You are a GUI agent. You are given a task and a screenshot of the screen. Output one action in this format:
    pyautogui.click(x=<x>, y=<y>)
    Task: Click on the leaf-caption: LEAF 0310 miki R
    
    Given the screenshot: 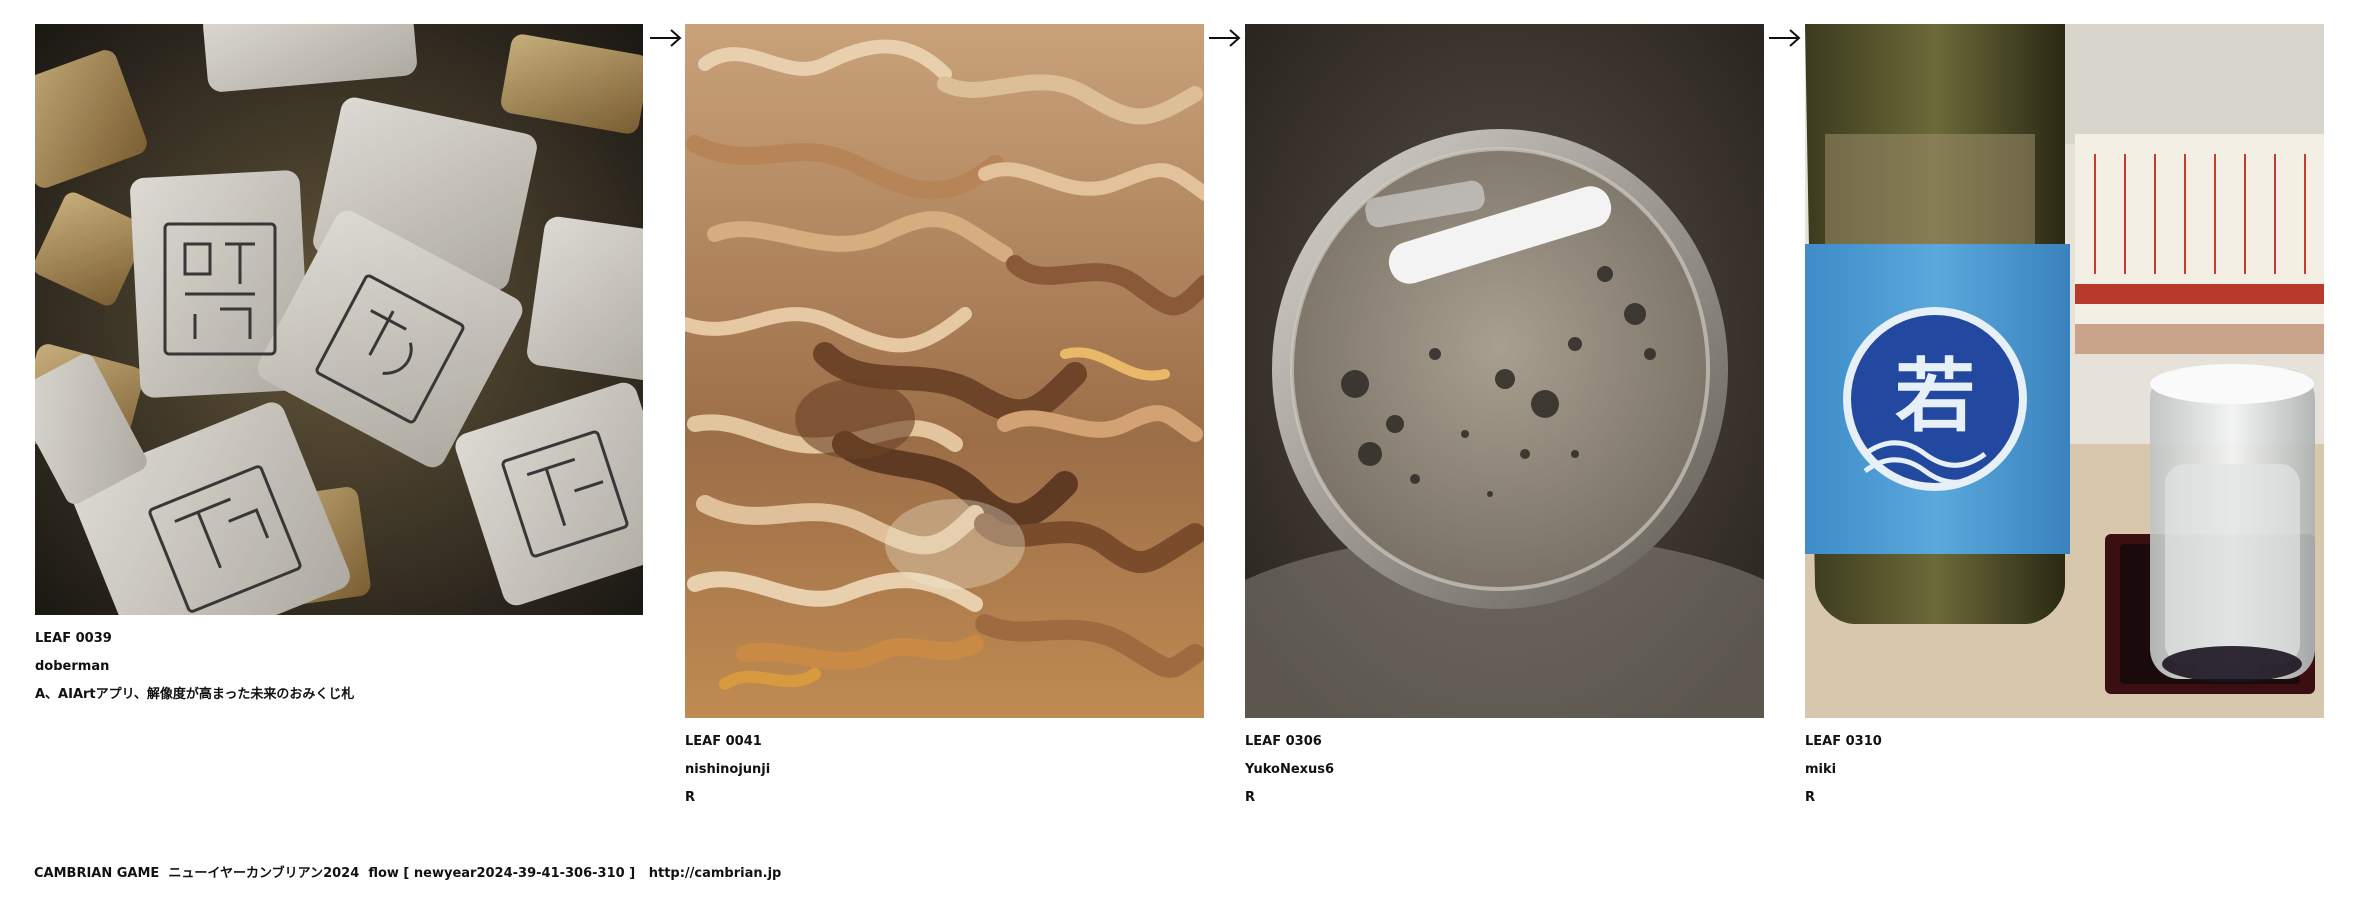 What is the action you would take?
    pyautogui.click(x=2064, y=770)
    